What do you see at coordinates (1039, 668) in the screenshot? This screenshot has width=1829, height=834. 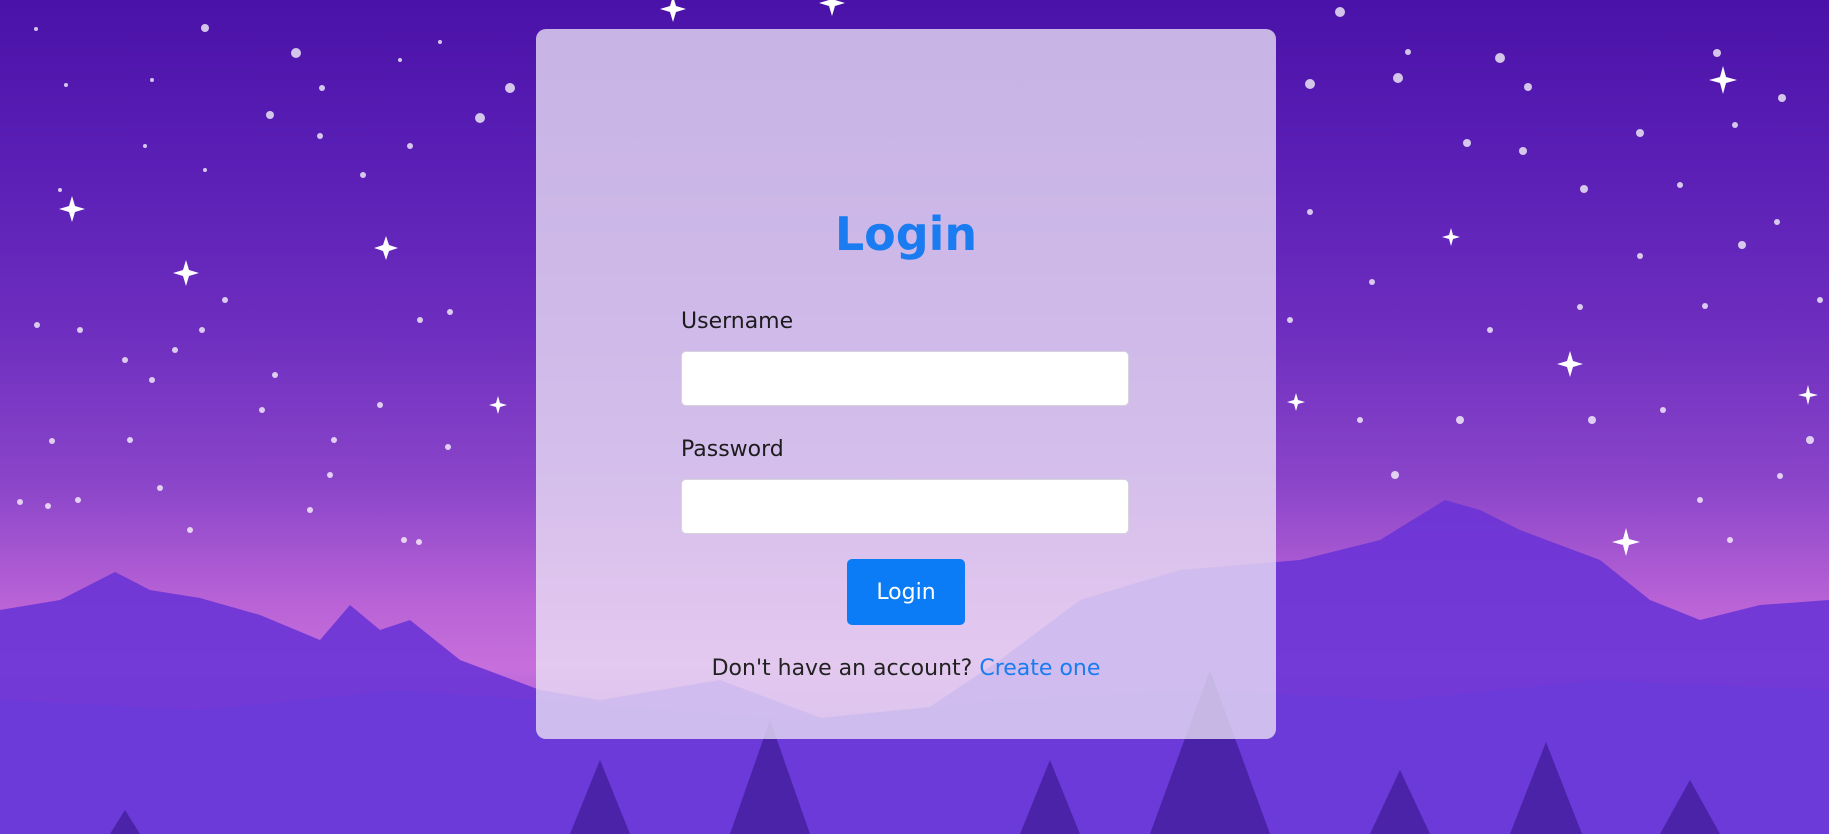 I see `create-account-link: Create one` at bounding box center [1039, 668].